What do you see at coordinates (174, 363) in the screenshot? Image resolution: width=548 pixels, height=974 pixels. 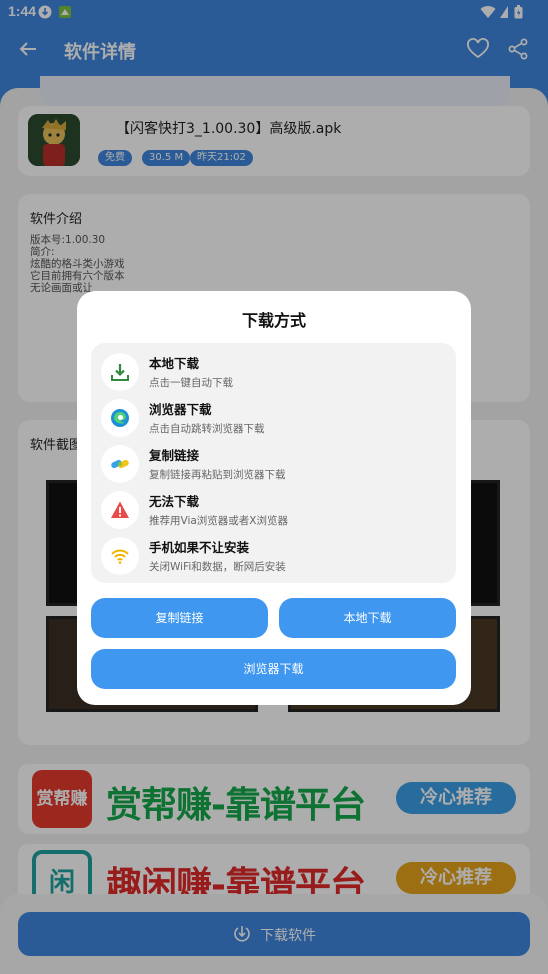 I see `option-title: 本地下载` at bounding box center [174, 363].